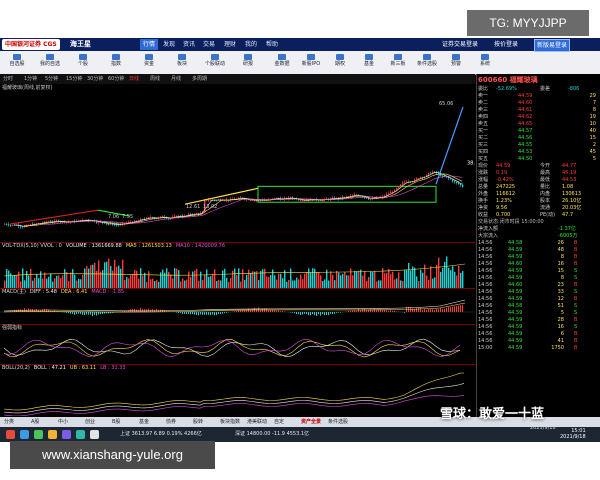  I want to click on toolbar-button-1: 我的自选, so click(50, 62).